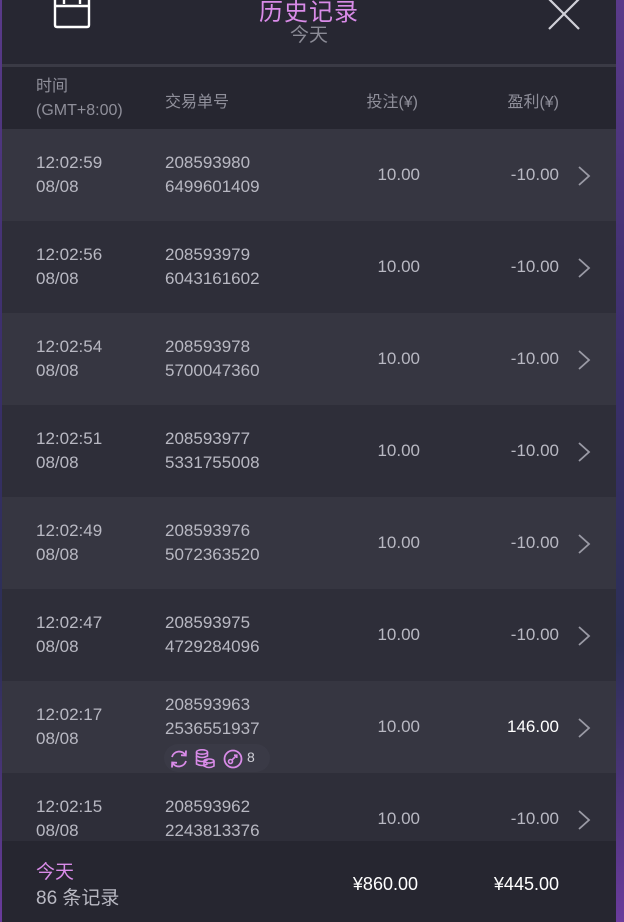 This screenshot has height=922, width=624. What do you see at coordinates (208, 806) in the screenshot?
I see `order-id-part1: 208593962` at bounding box center [208, 806].